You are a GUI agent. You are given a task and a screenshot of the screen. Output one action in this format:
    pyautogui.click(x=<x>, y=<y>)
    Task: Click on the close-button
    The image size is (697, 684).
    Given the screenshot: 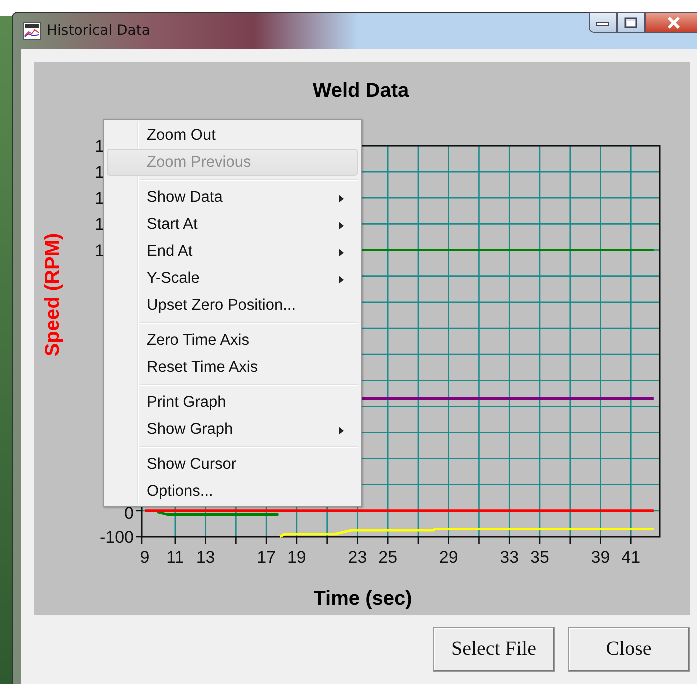 What is the action you would take?
    pyautogui.click(x=671, y=22)
    